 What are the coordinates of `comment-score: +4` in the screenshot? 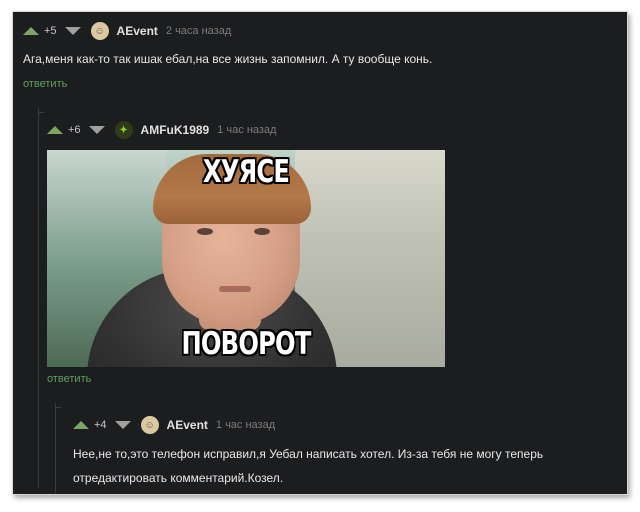 It's located at (100, 425).